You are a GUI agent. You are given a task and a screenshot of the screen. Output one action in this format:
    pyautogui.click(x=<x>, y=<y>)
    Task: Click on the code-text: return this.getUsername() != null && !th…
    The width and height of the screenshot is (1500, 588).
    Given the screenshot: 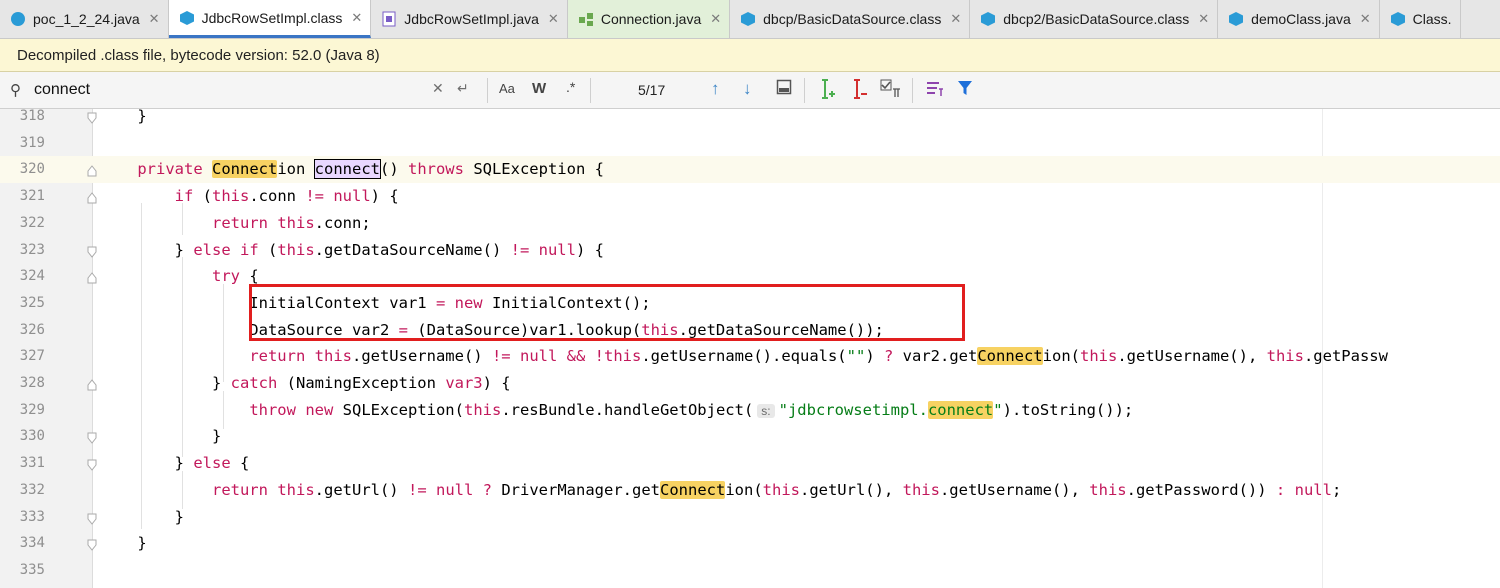 What is the action you would take?
    pyautogui.click(x=818, y=356)
    